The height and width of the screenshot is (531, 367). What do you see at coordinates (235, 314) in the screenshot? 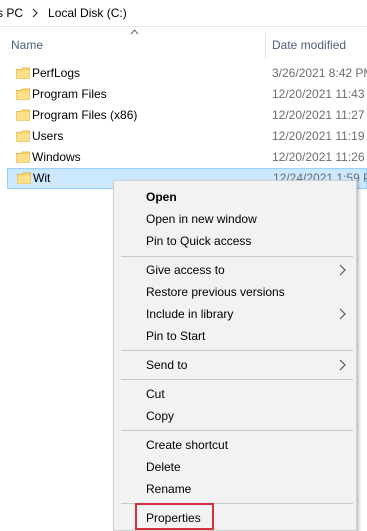
I see `menu-item-include-in-library: Include in library` at bounding box center [235, 314].